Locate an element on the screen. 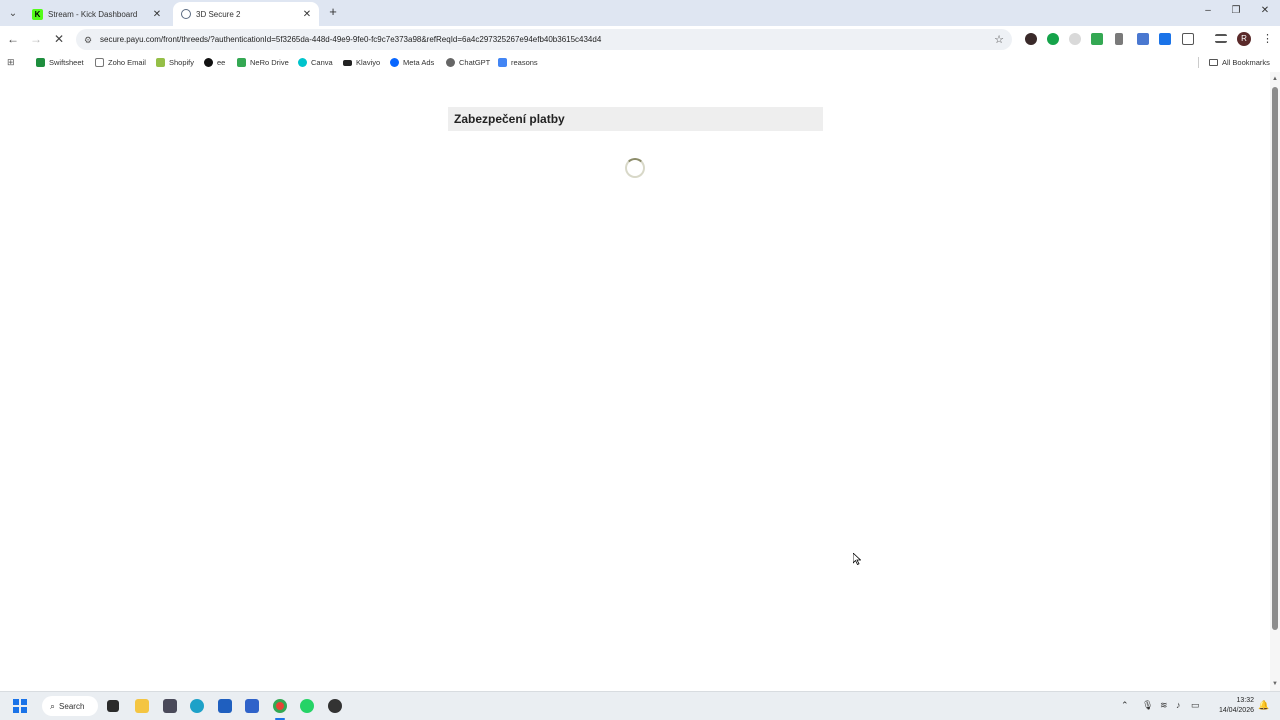 The height and width of the screenshot is (720, 1280). bookmark-label: reasons is located at coordinates (524, 62).